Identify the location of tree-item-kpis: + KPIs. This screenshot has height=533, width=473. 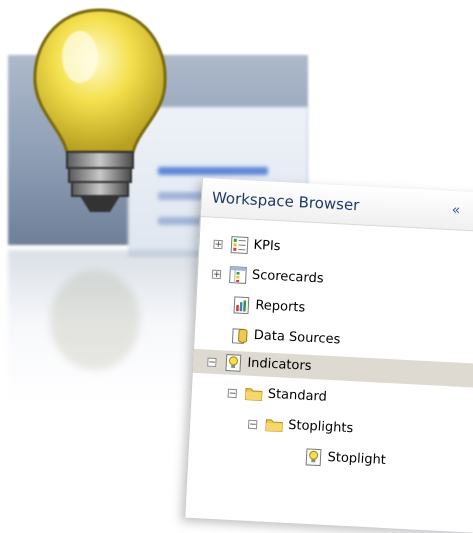
(247, 245).